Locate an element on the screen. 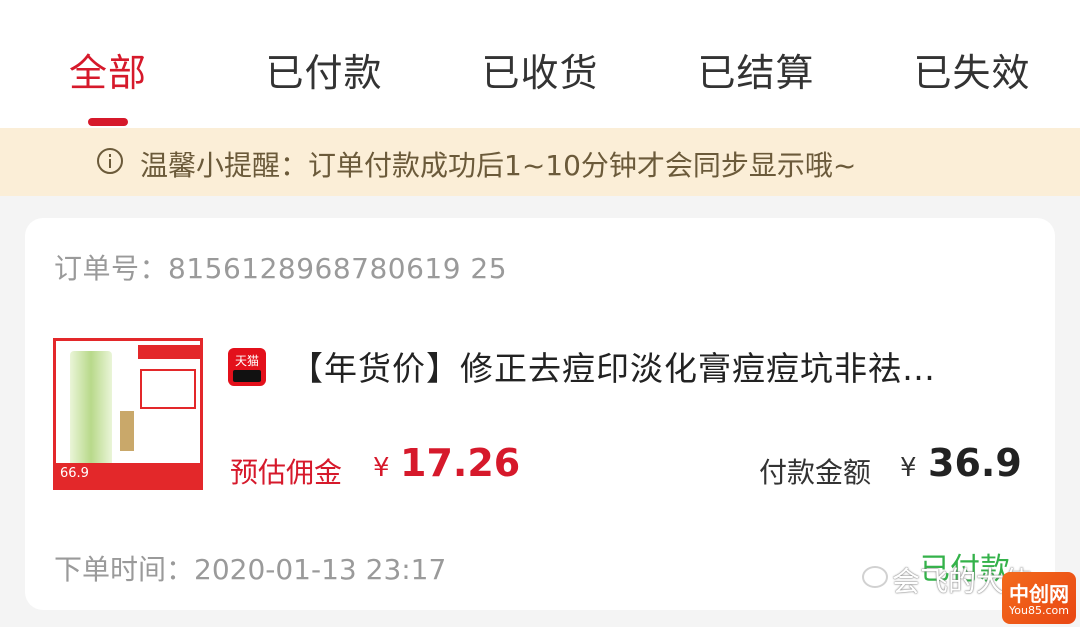 The width and height of the screenshot is (1080, 627). tab-paid: 已付款 is located at coordinates (323, 69).